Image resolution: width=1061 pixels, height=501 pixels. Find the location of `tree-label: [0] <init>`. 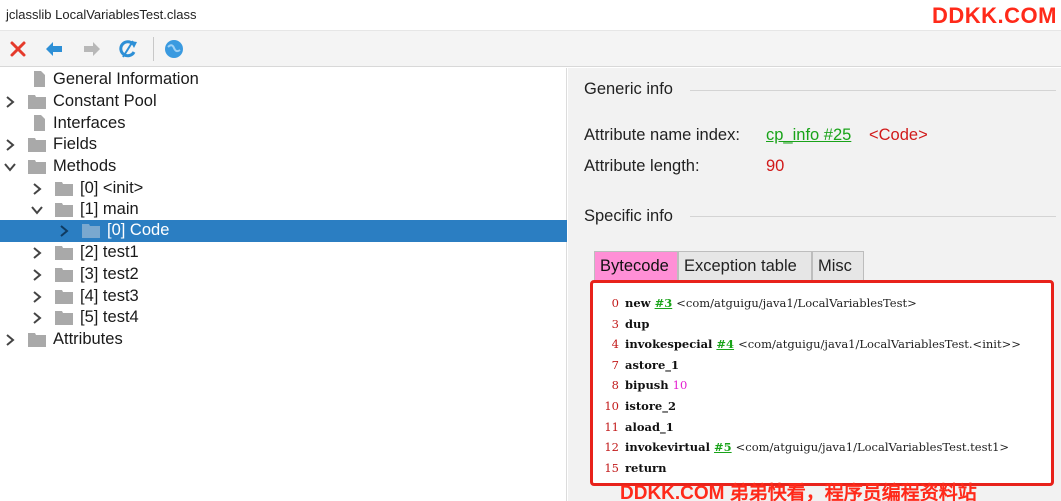

tree-label: [0] <init> is located at coordinates (112, 188).